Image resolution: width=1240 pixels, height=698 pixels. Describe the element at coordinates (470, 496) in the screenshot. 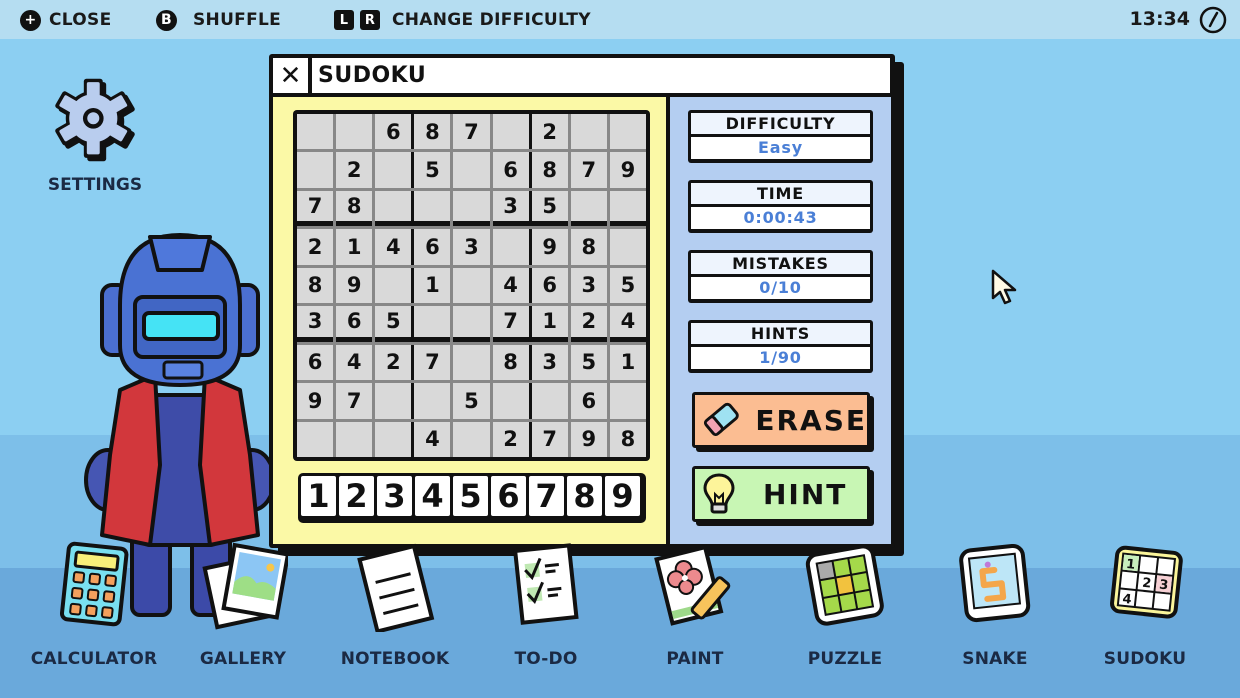

I see `number-button-5: 5` at that location.